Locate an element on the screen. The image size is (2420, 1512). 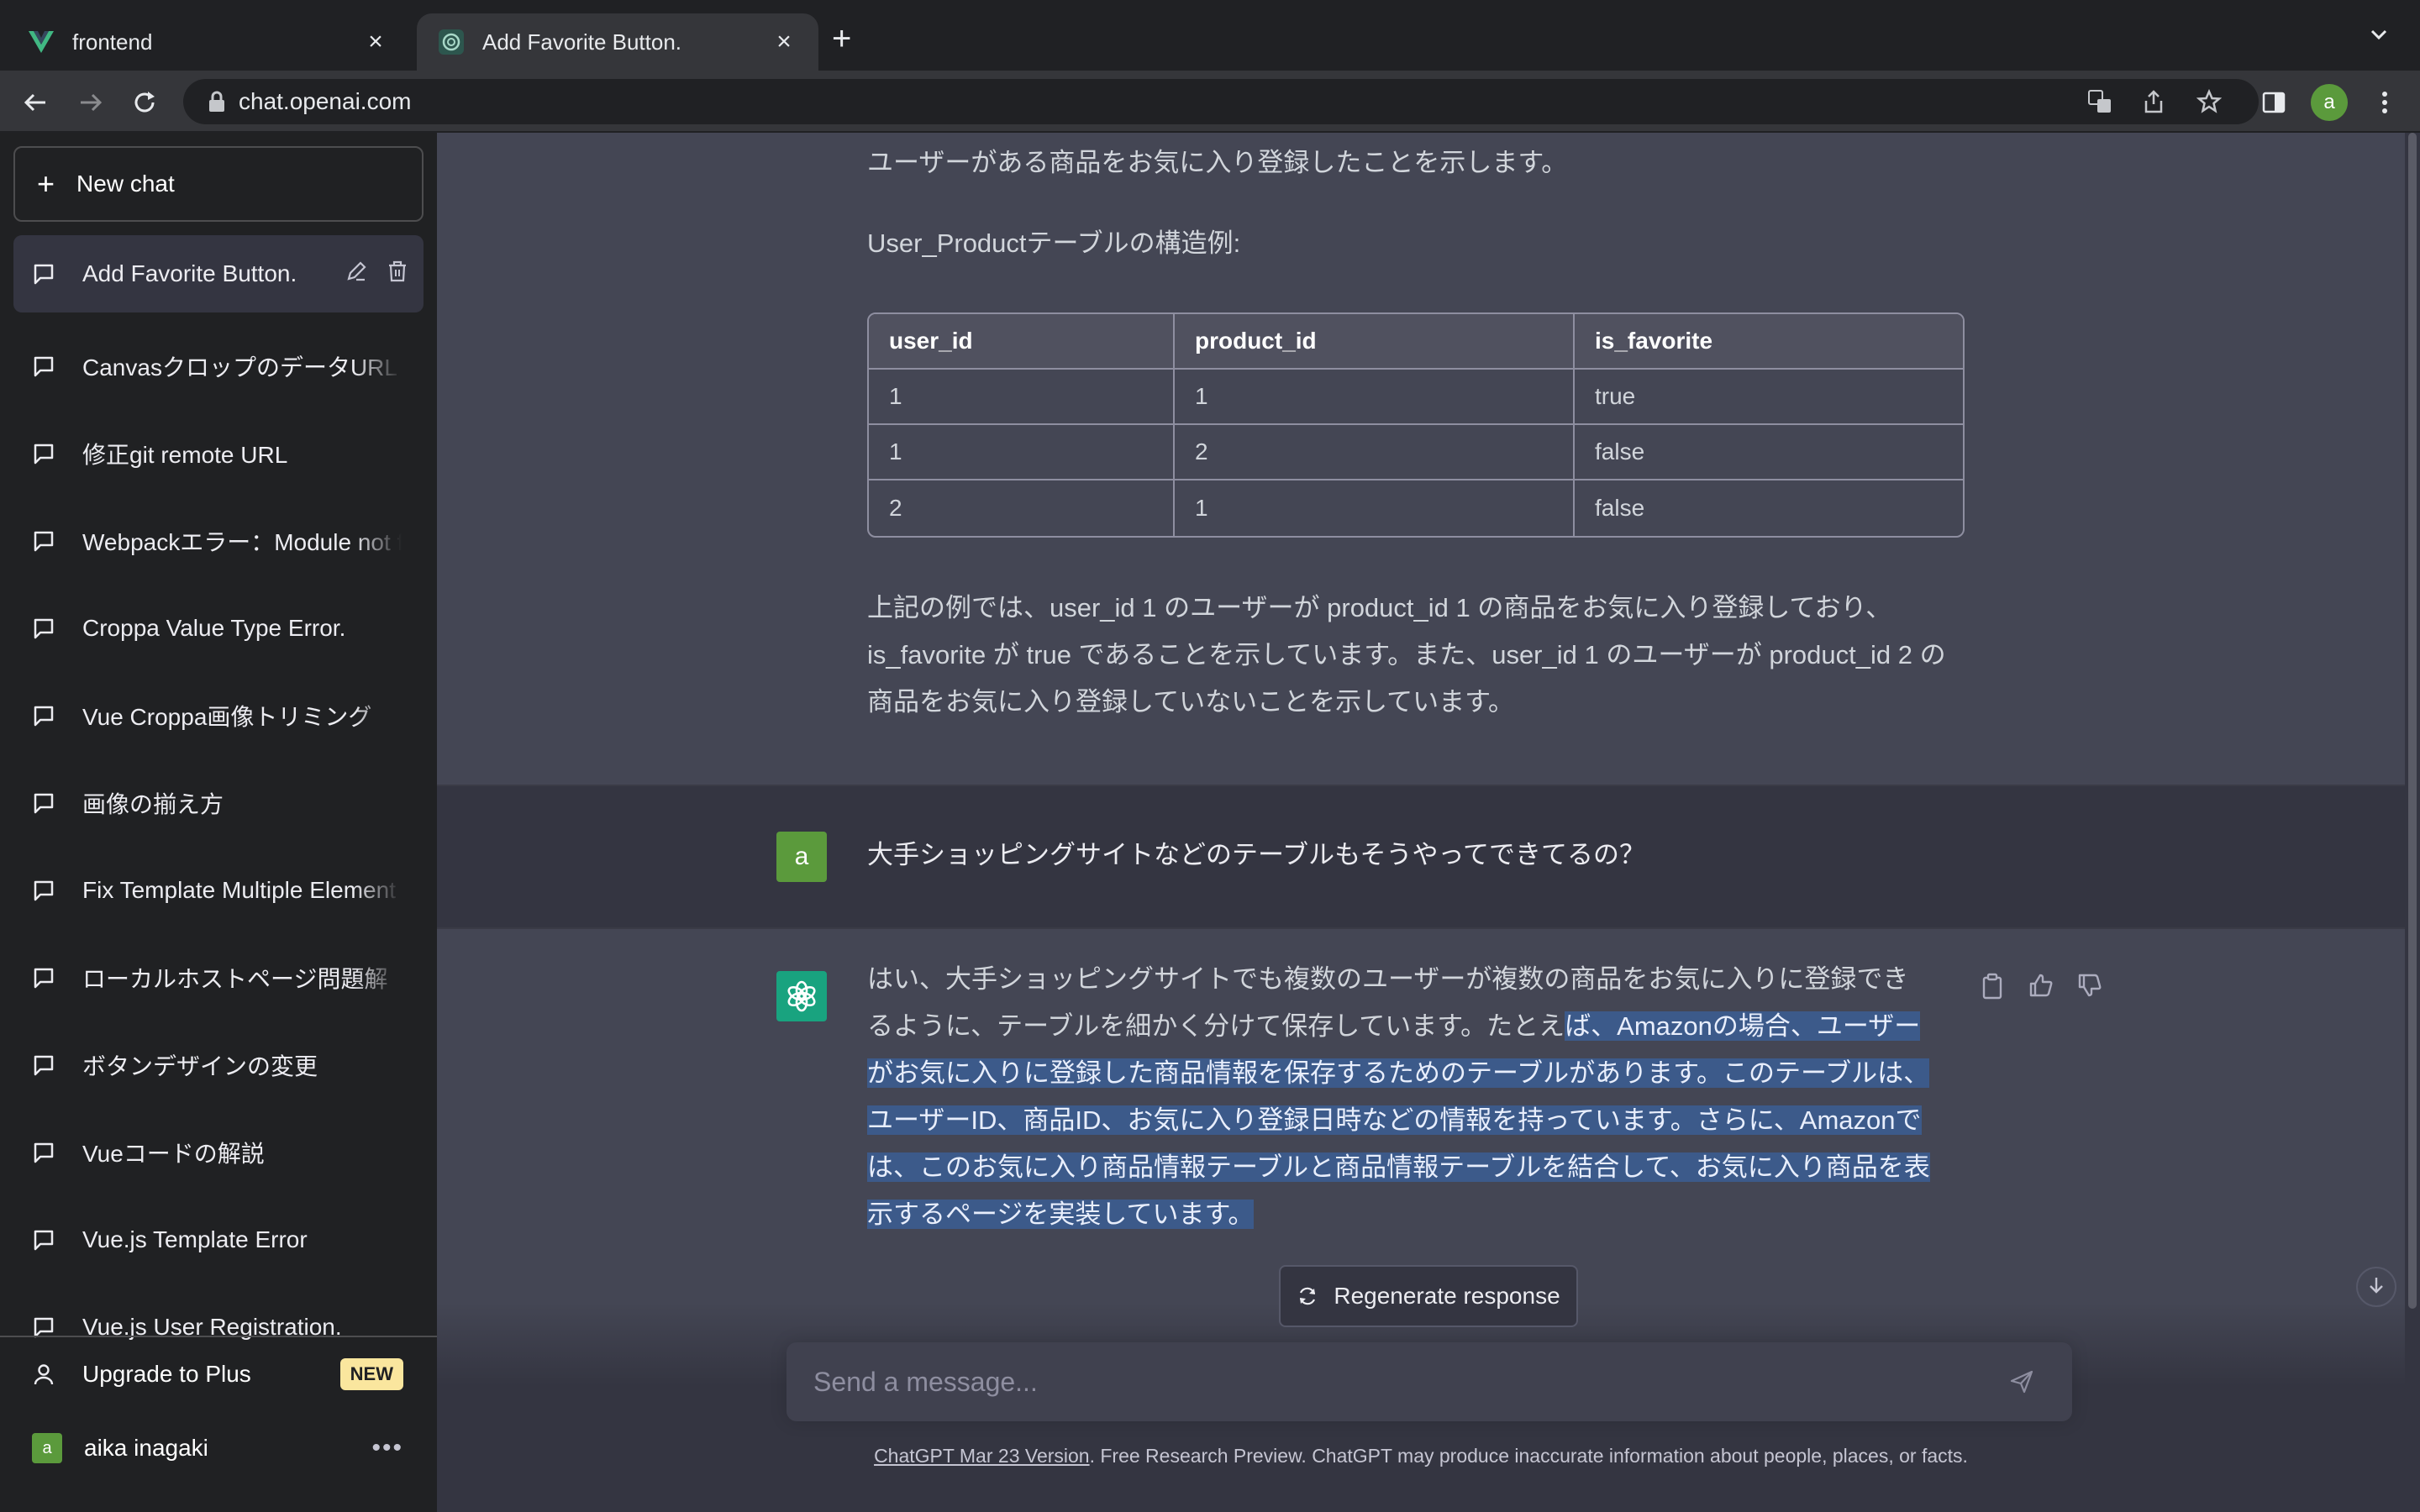
send-icon is located at coordinates (2022, 1381).